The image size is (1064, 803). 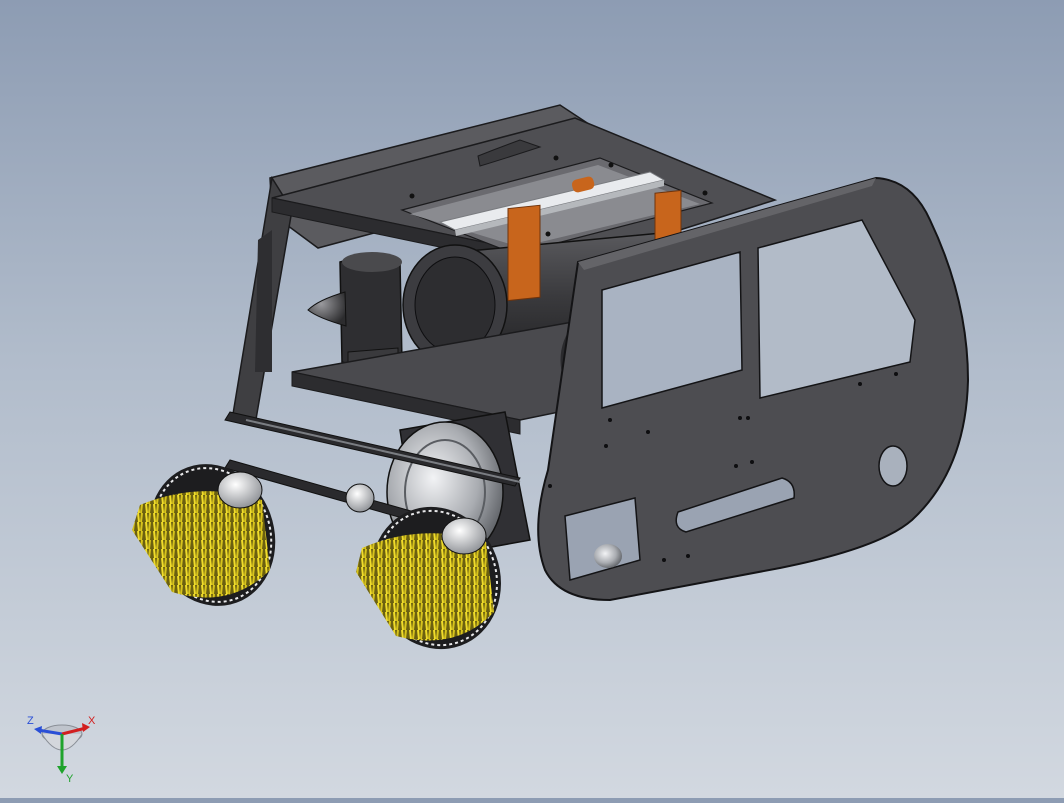 I want to click on y-axis-label: Y, so click(x=70, y=778).